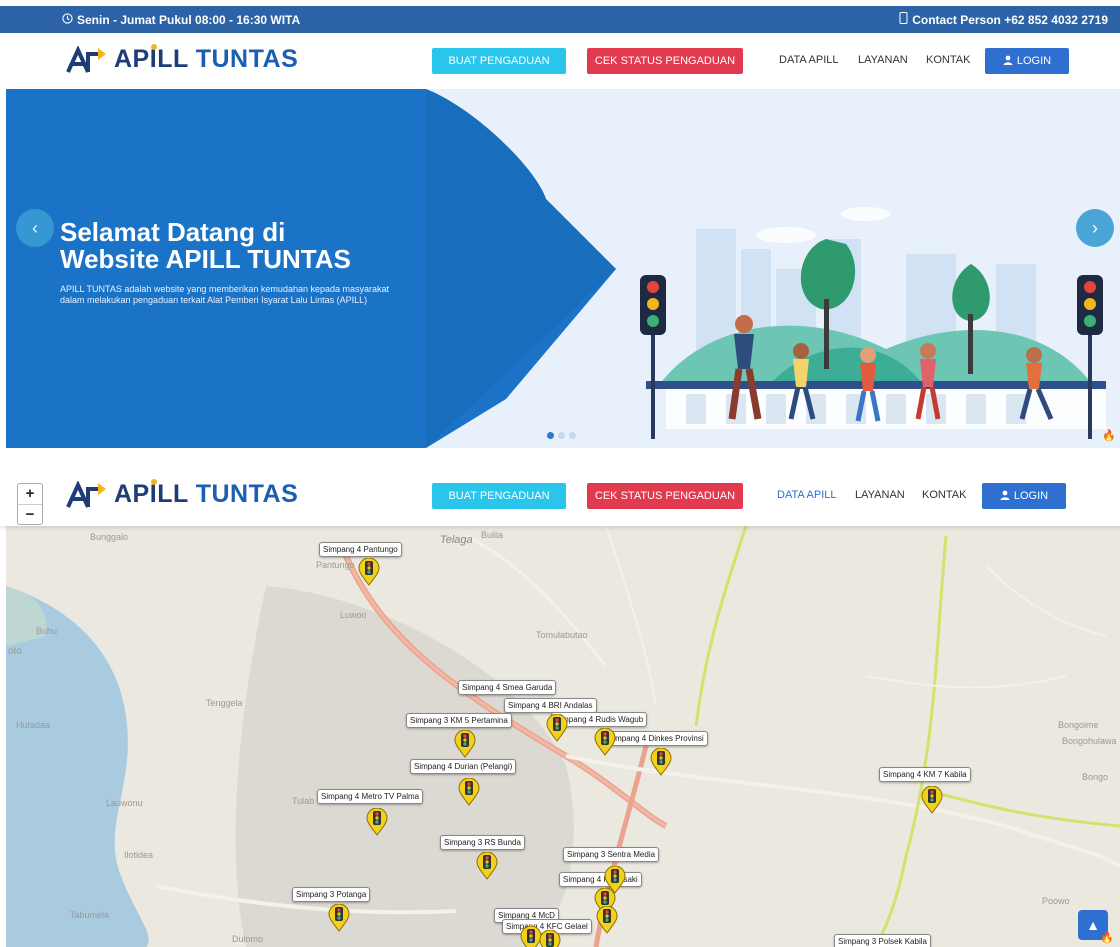 Image resolution: width=1120 pixels, height=947 pixels. Describe the element at coordinates (1089, 741) in the screenshot. I see `map-place-label: Bongohulawa` at that location.